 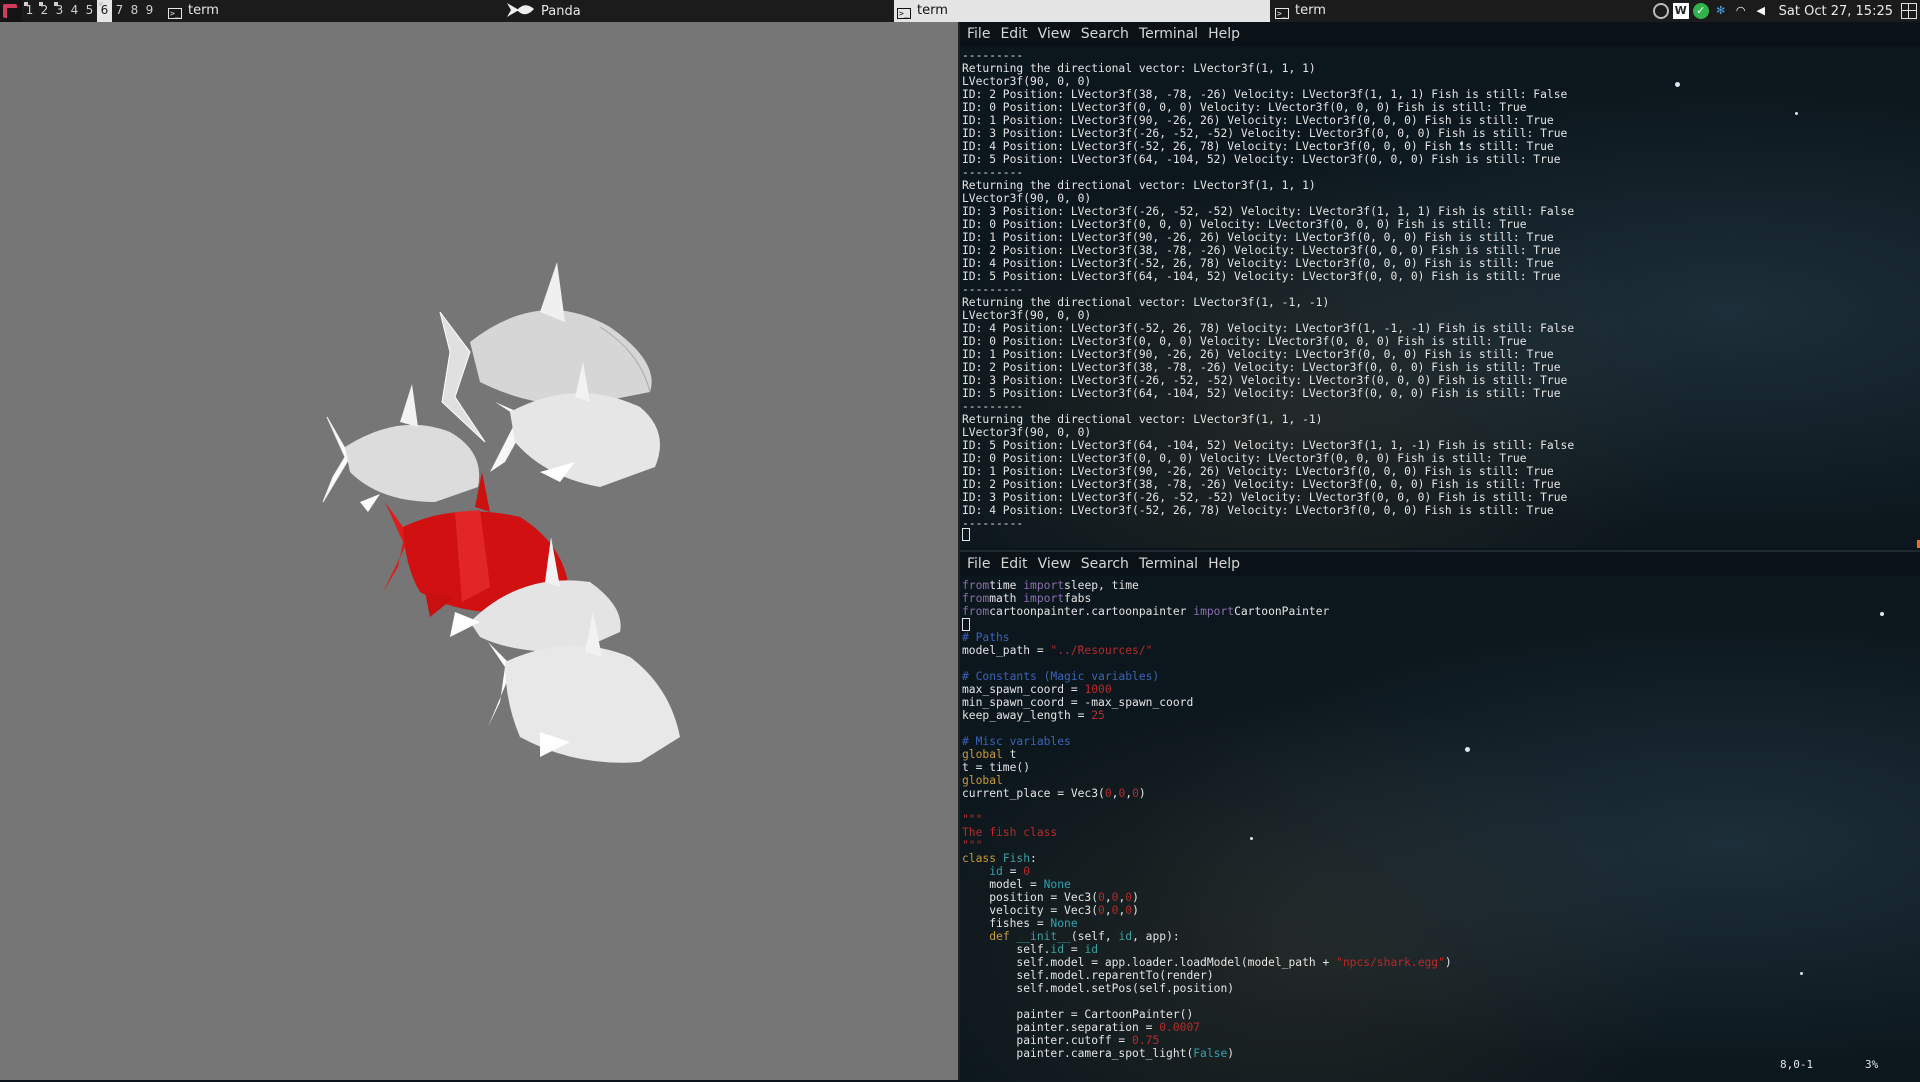 I want to click on fish-icon, so click(x=520, y=10).